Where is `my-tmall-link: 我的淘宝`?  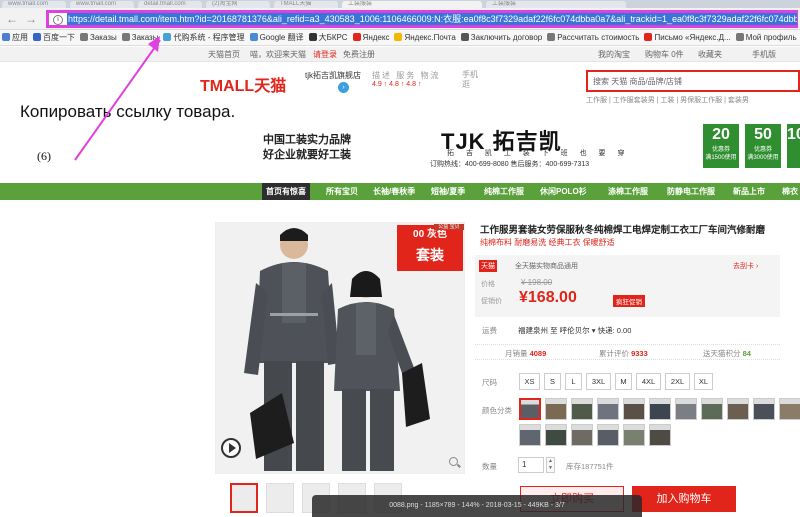
my-tmall-link: 我的淘宝 is located at coordinates (614, 54).